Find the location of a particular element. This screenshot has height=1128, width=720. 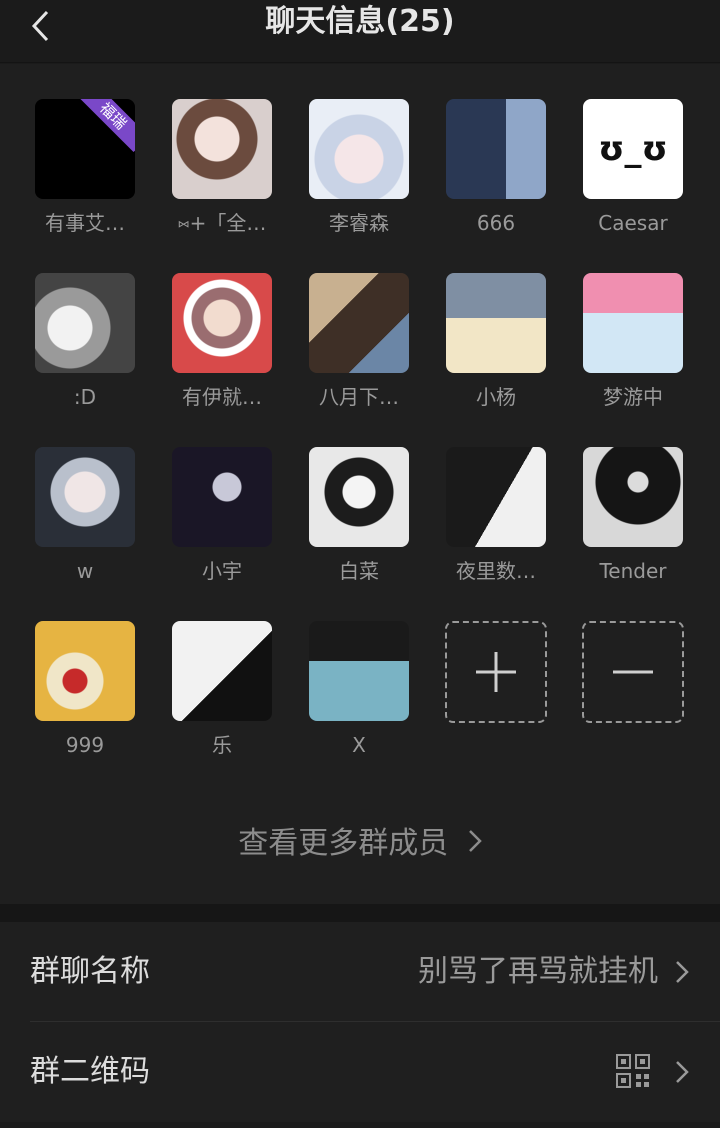

remove-member-box is located at coordinates (633, 672).